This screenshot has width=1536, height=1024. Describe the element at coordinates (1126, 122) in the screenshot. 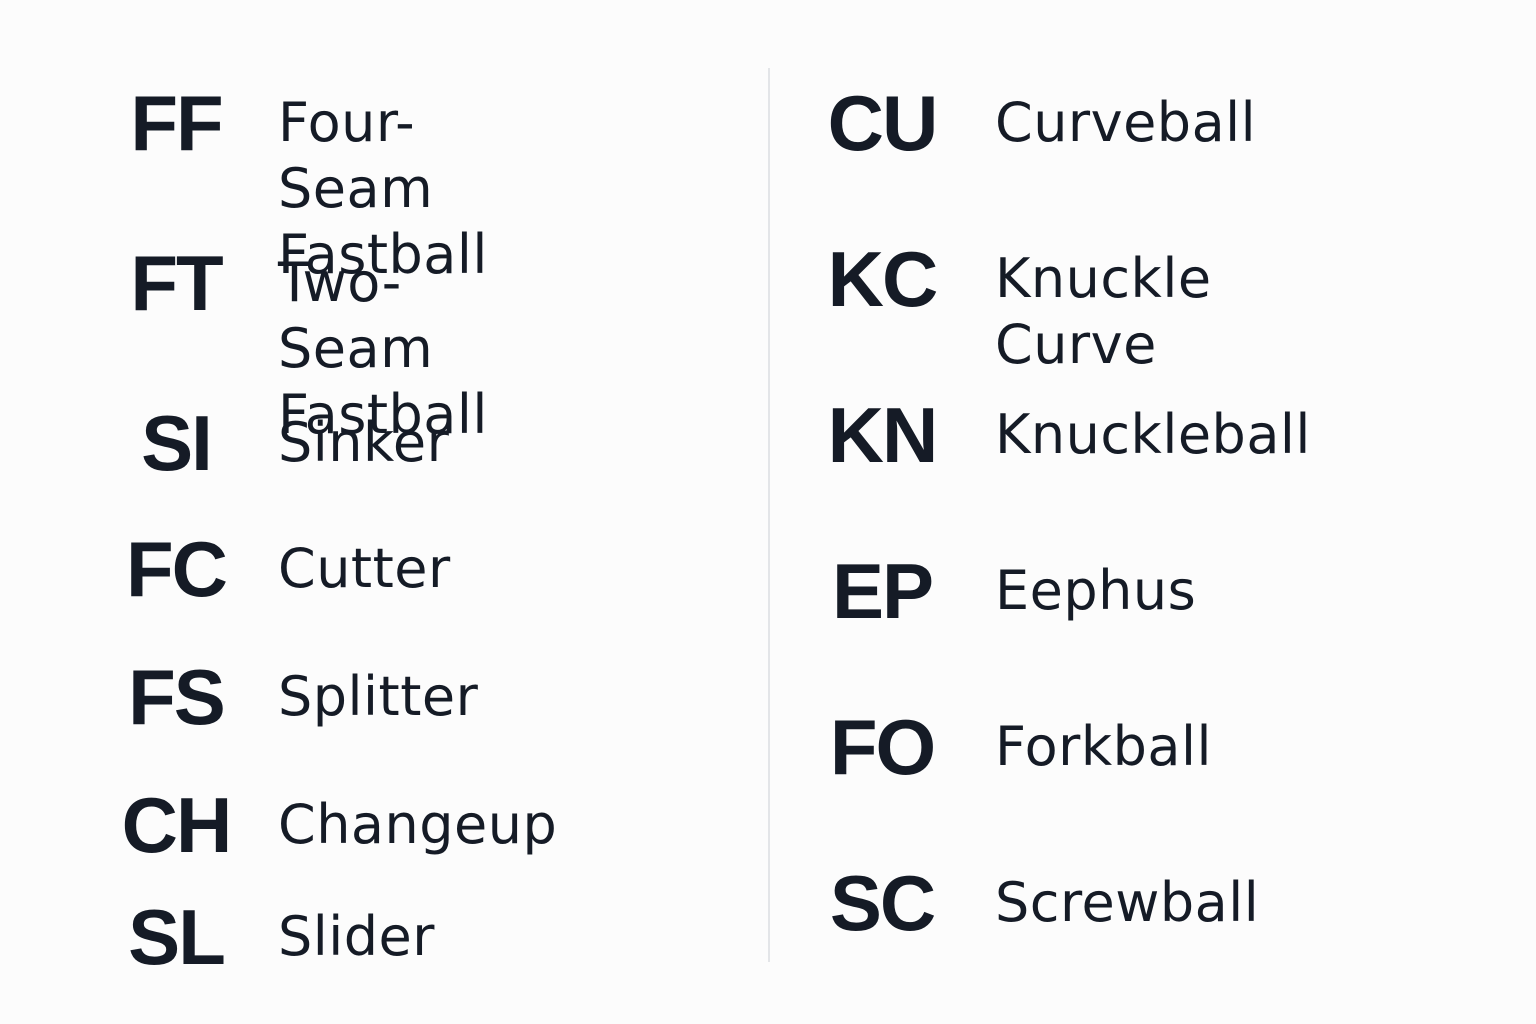

I see `pitch-name: Curveball` at that location.